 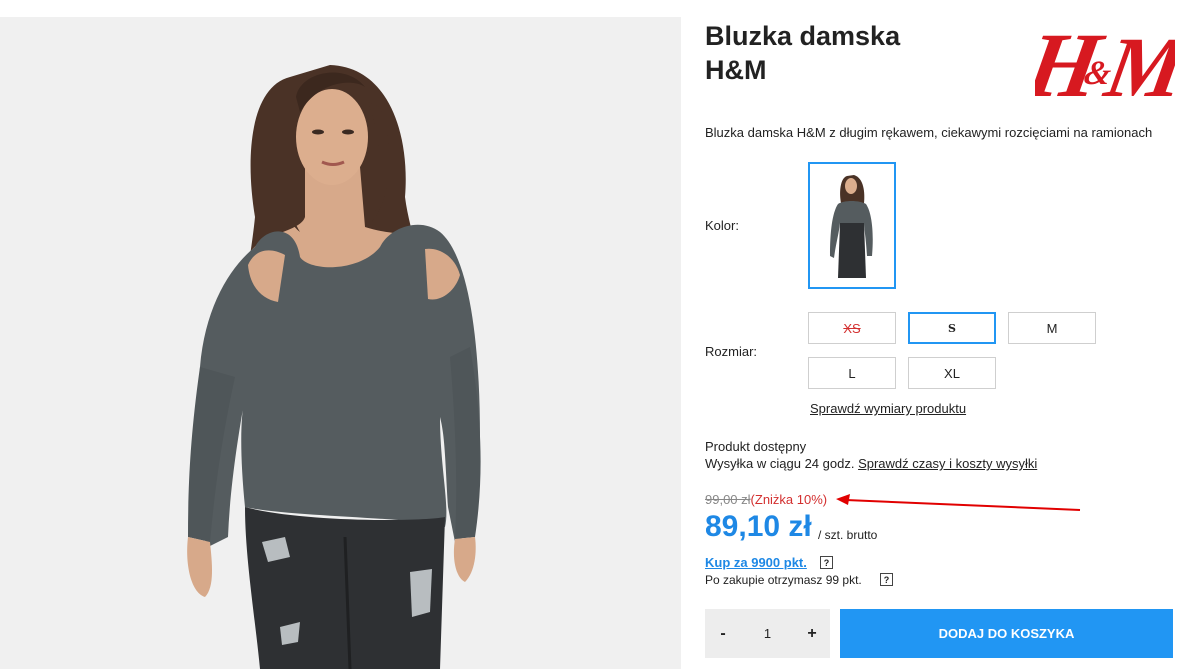 What do you see at coordinates (952, 328) in the screenshot?
I see `size-option-s: S` at bounding box center [952, 328].